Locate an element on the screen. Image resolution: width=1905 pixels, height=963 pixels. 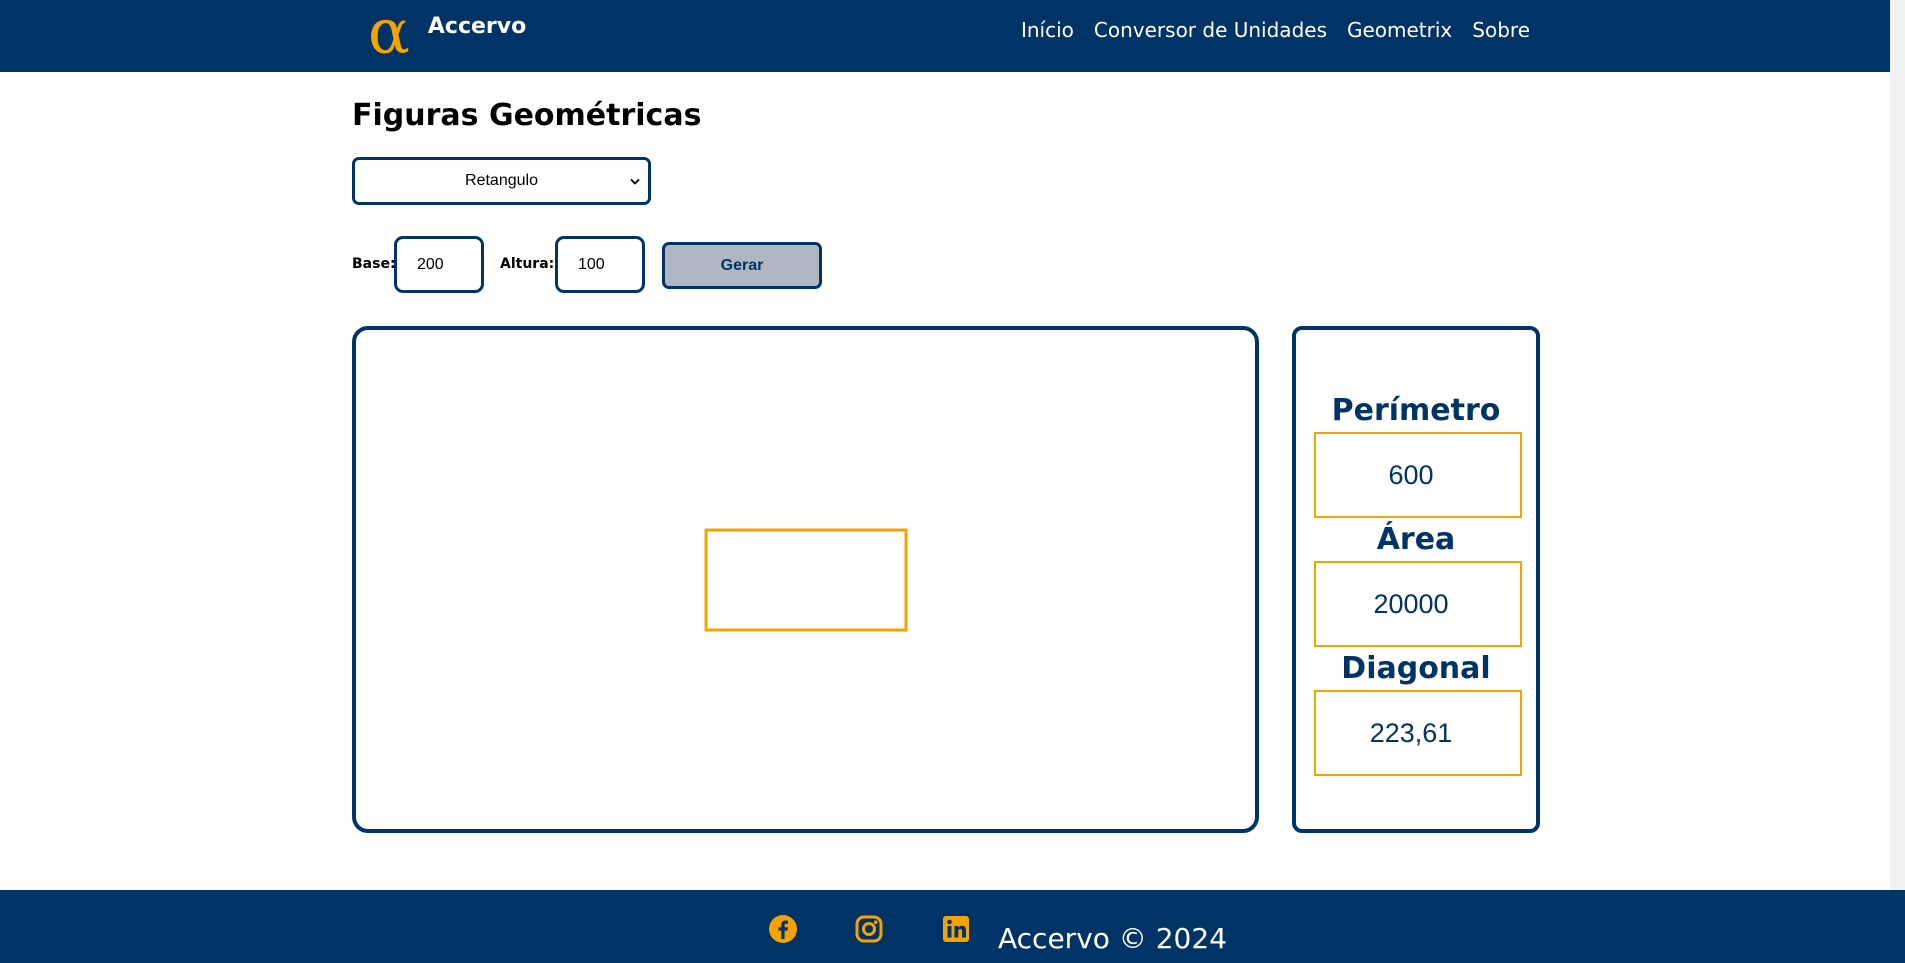
base-input: 200 is located at coordinates (439, 264).